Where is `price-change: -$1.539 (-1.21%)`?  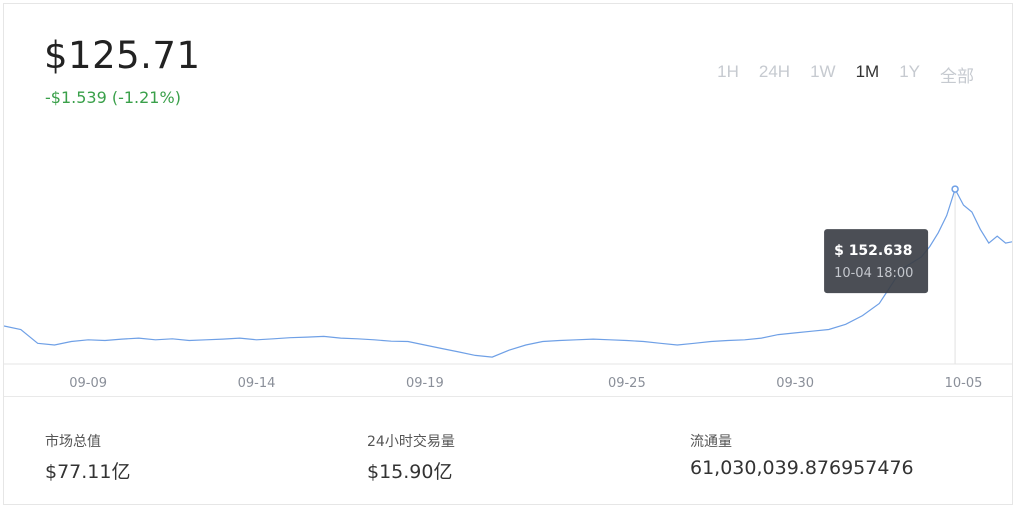
price-change: -$1.539 (-1.21%) is located at coordinates (113, 97).